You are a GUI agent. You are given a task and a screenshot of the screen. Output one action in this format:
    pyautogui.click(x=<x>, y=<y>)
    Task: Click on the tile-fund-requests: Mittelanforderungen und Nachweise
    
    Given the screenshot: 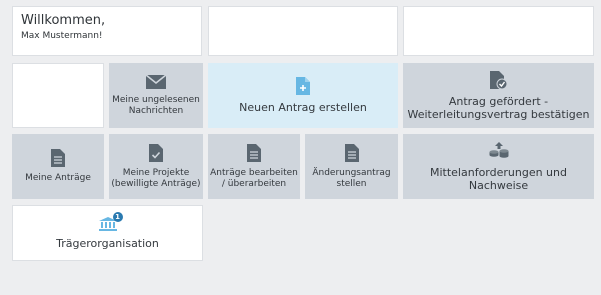 What is the action you would take?
    pyautogui.click(x=498, y=166)
    